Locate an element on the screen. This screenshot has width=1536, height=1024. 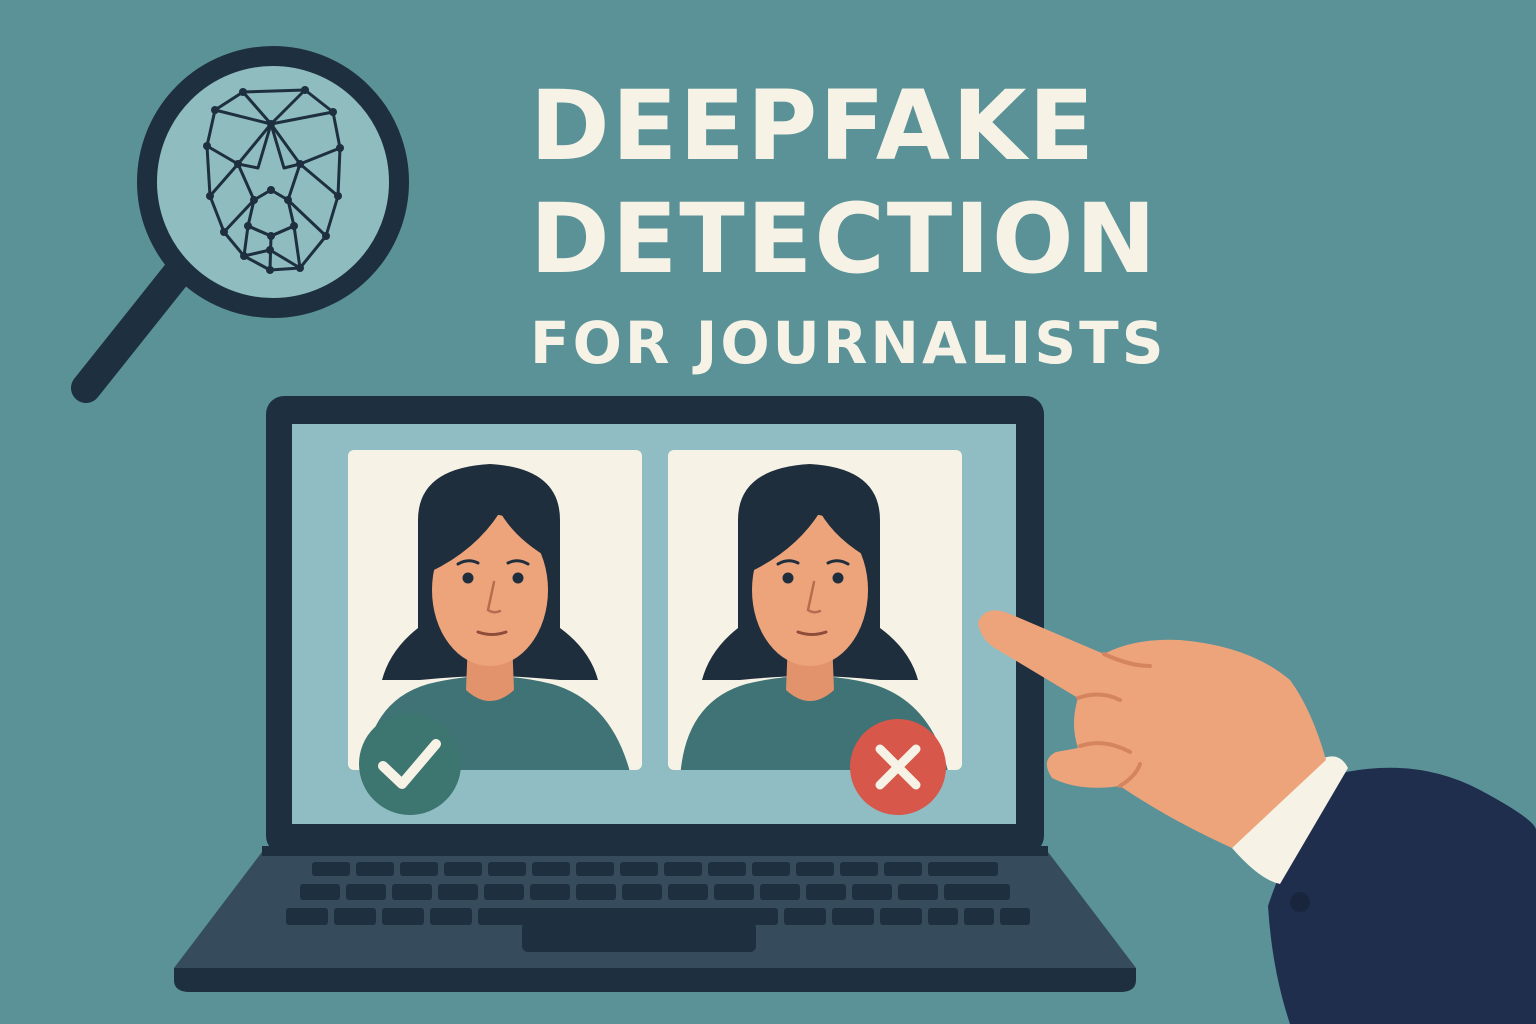
headline: DEEPFAKE DETECTION FOR JOURNALISTS is located at coordinates (850, 230).